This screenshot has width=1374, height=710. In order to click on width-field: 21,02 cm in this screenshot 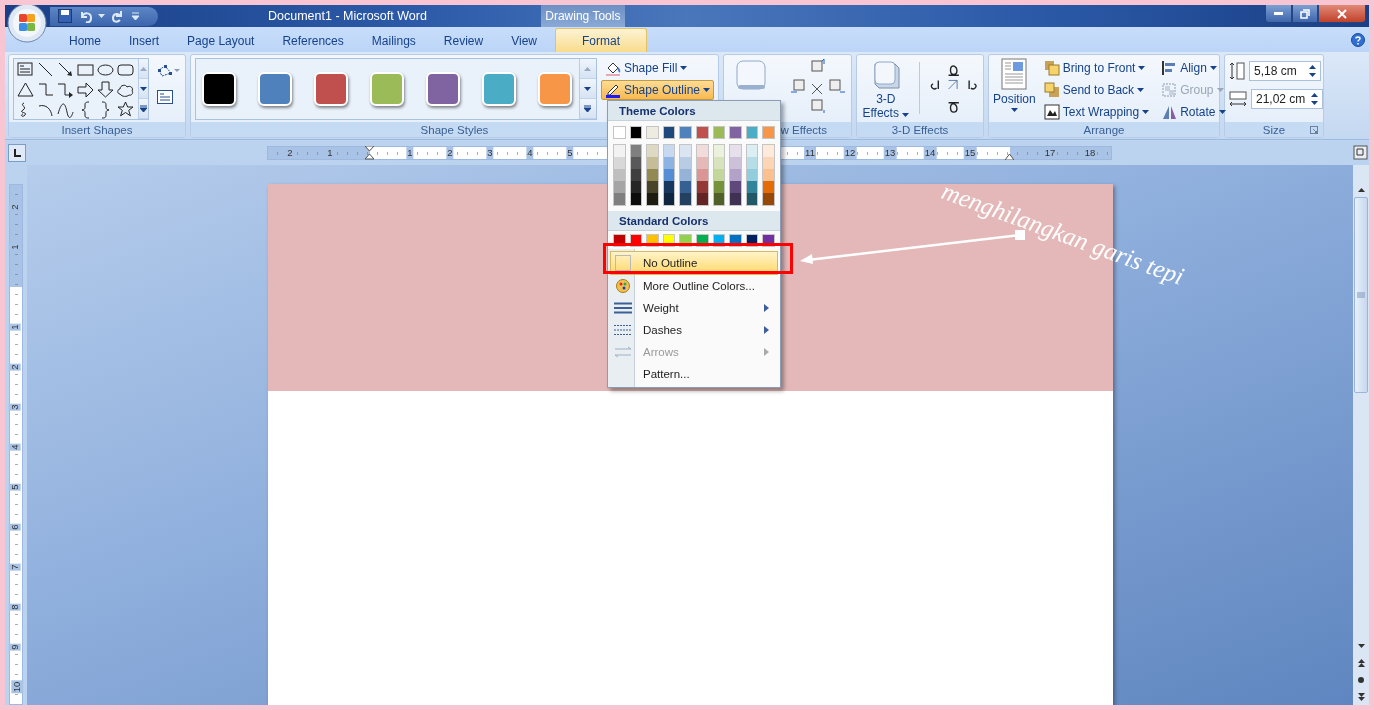, I will do `click(1287, 99)`.